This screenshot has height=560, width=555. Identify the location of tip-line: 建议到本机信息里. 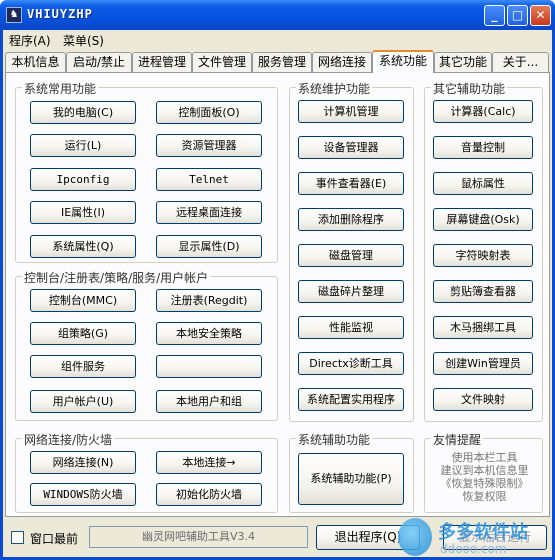
(484, 470).